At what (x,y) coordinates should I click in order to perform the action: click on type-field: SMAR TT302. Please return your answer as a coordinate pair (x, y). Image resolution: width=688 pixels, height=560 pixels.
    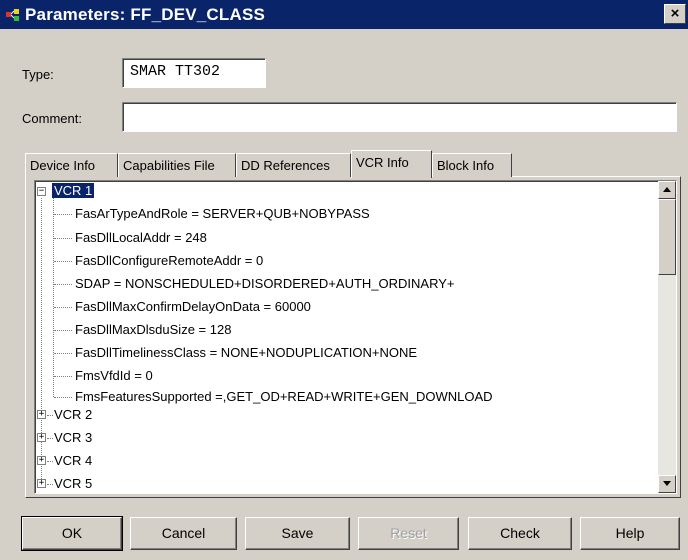
    Looking at the image, I should click on (194, 73).